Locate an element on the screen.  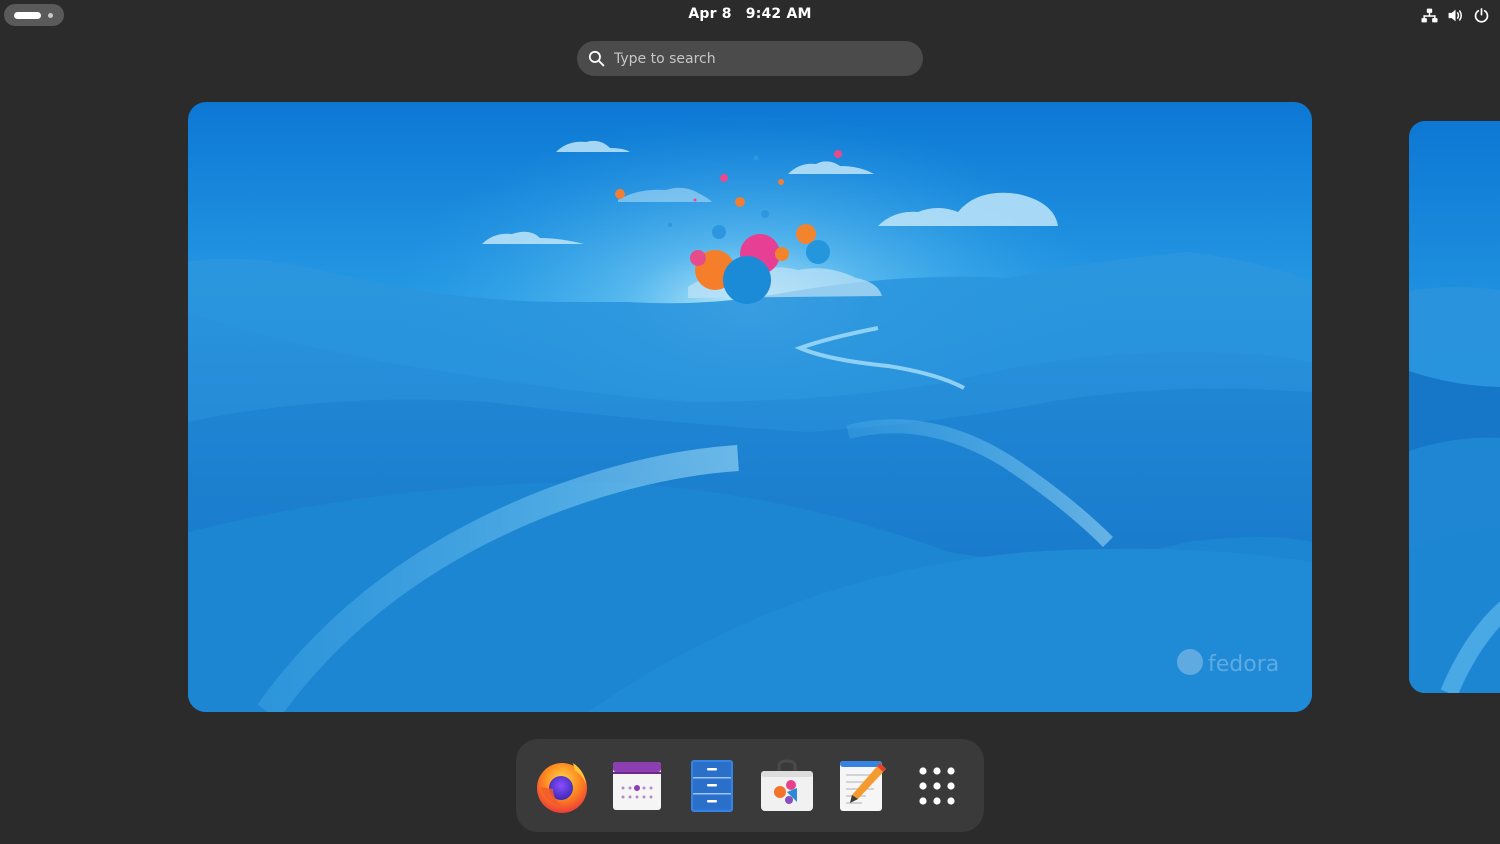
top-bar: Apr 8 9:42 AM is located at coordinates (750, 15).